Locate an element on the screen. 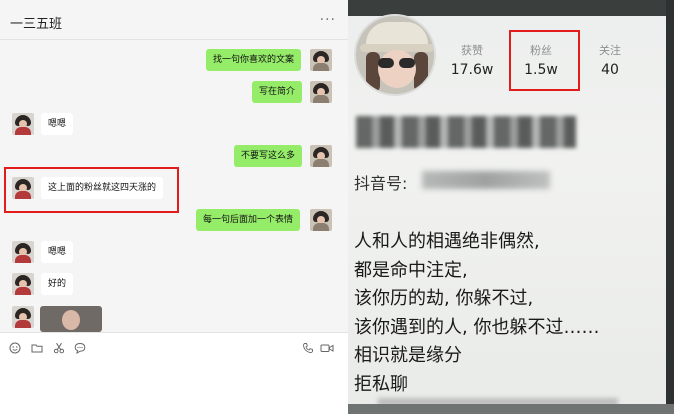 Image resolution: width=674 pixels, height=414 pixels. douyin-id-label: 抖音号: is located at coordinates (381, 183).